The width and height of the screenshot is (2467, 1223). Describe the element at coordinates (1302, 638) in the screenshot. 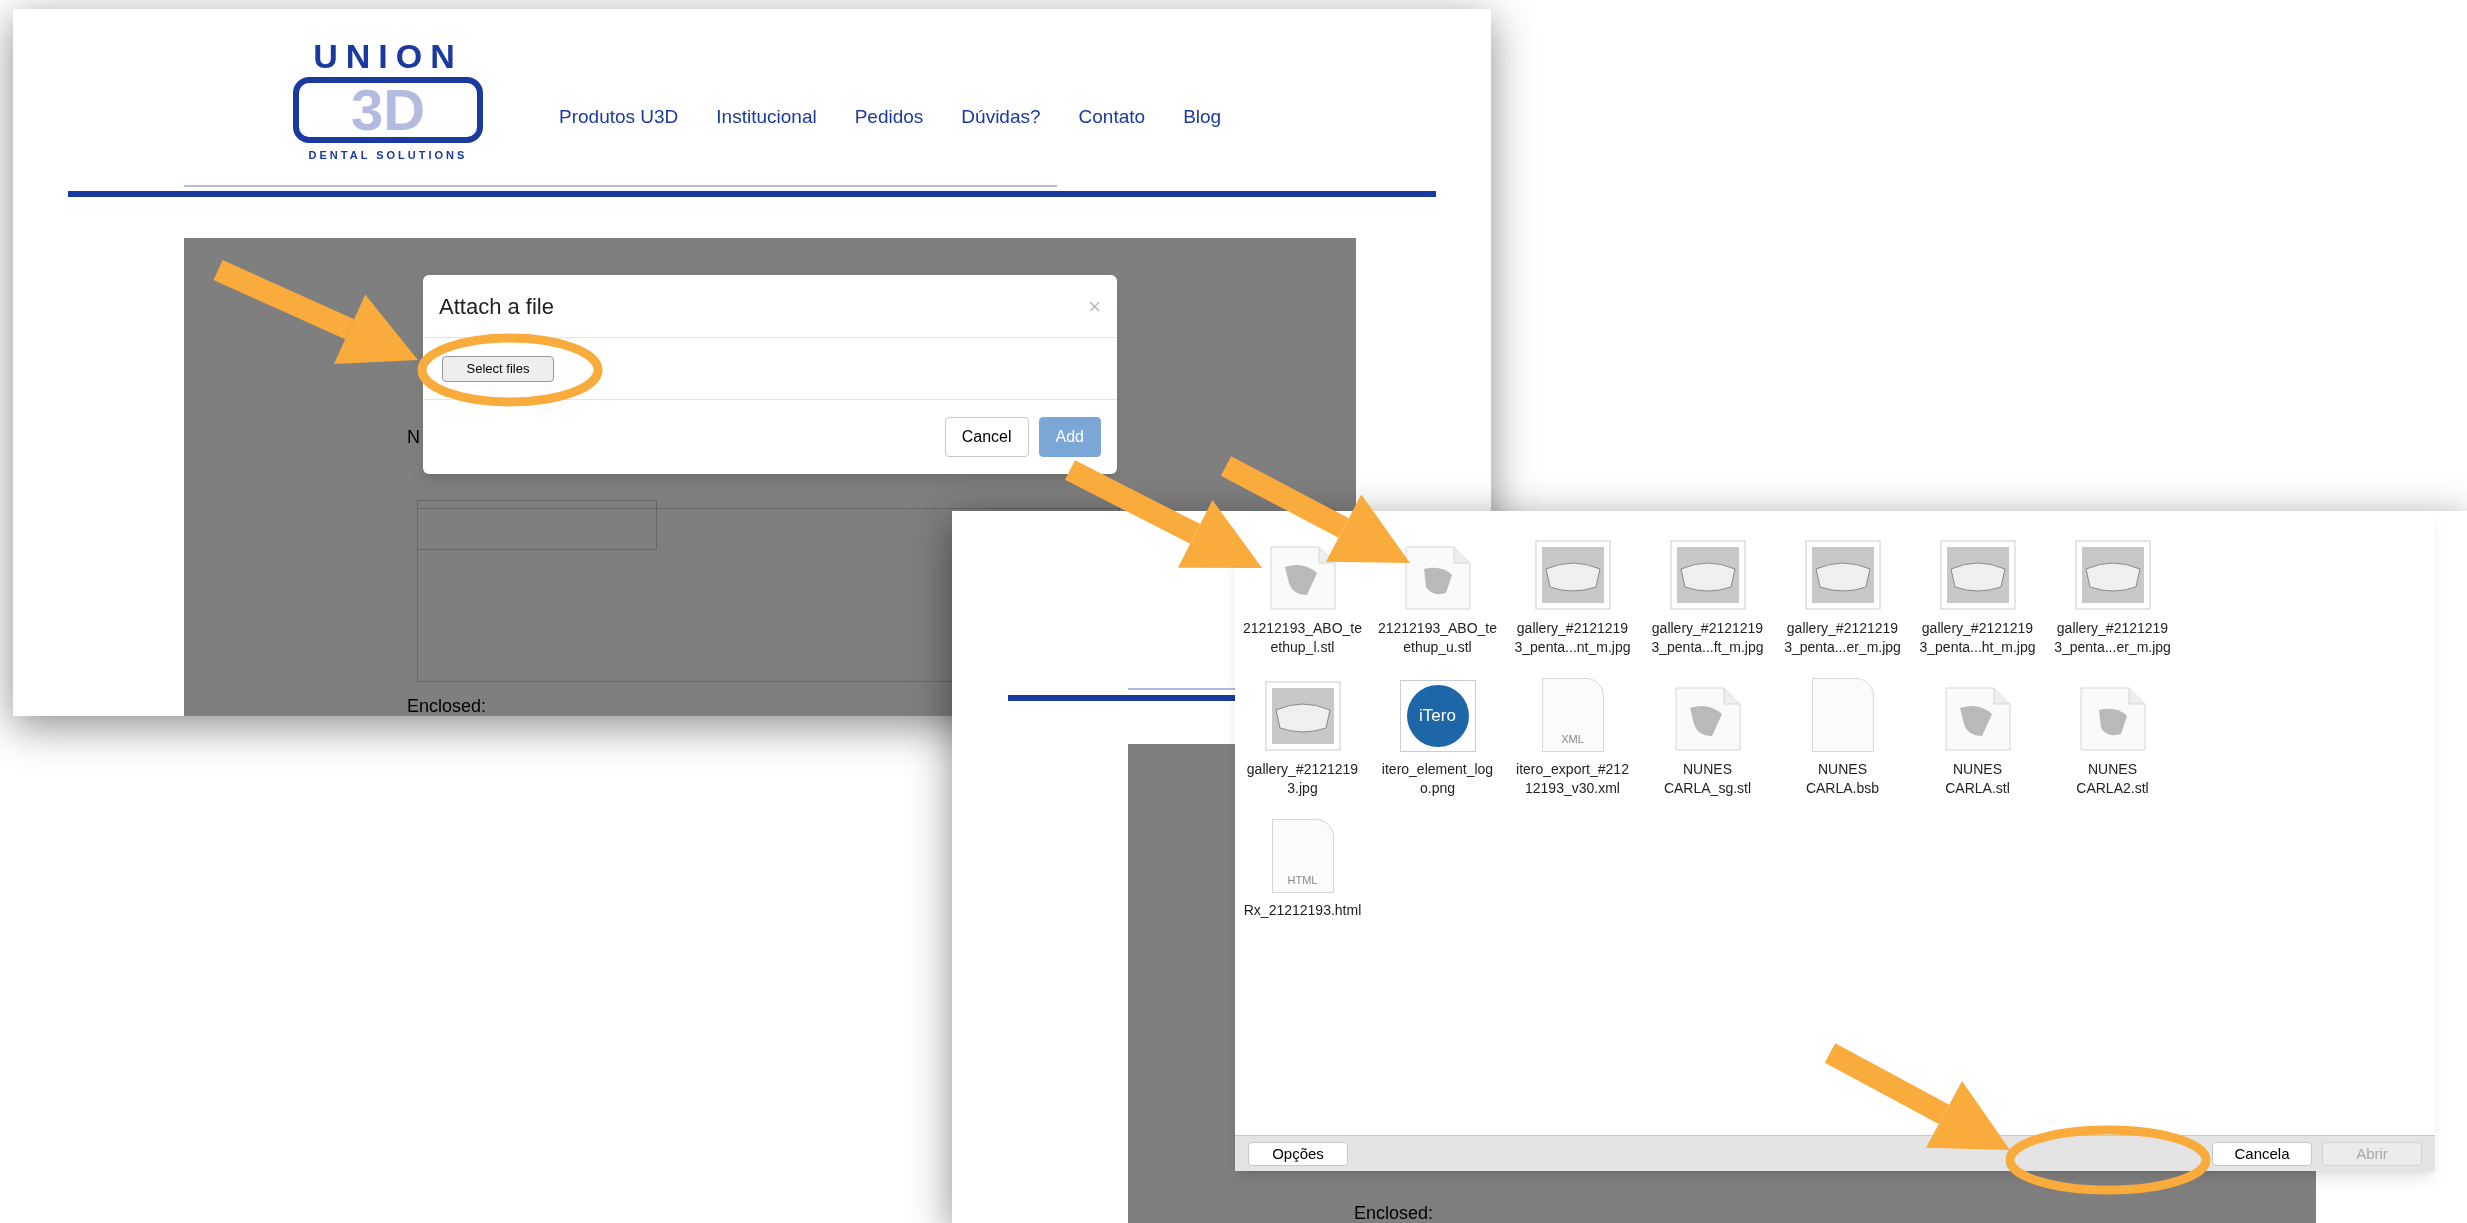

I see `file-name: 21212193_ABO_te ethup_l.stl` at that location.